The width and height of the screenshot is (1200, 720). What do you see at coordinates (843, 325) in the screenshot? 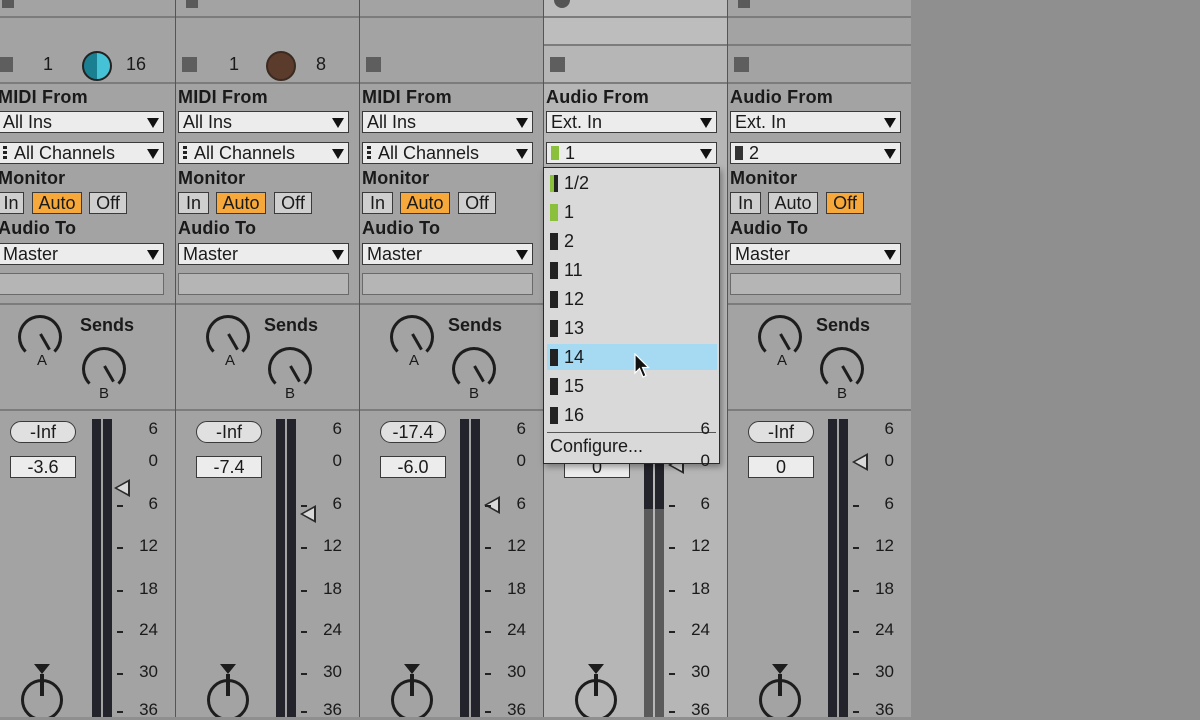
I see `sends-label: Sends` at bounding box center [843, 325].